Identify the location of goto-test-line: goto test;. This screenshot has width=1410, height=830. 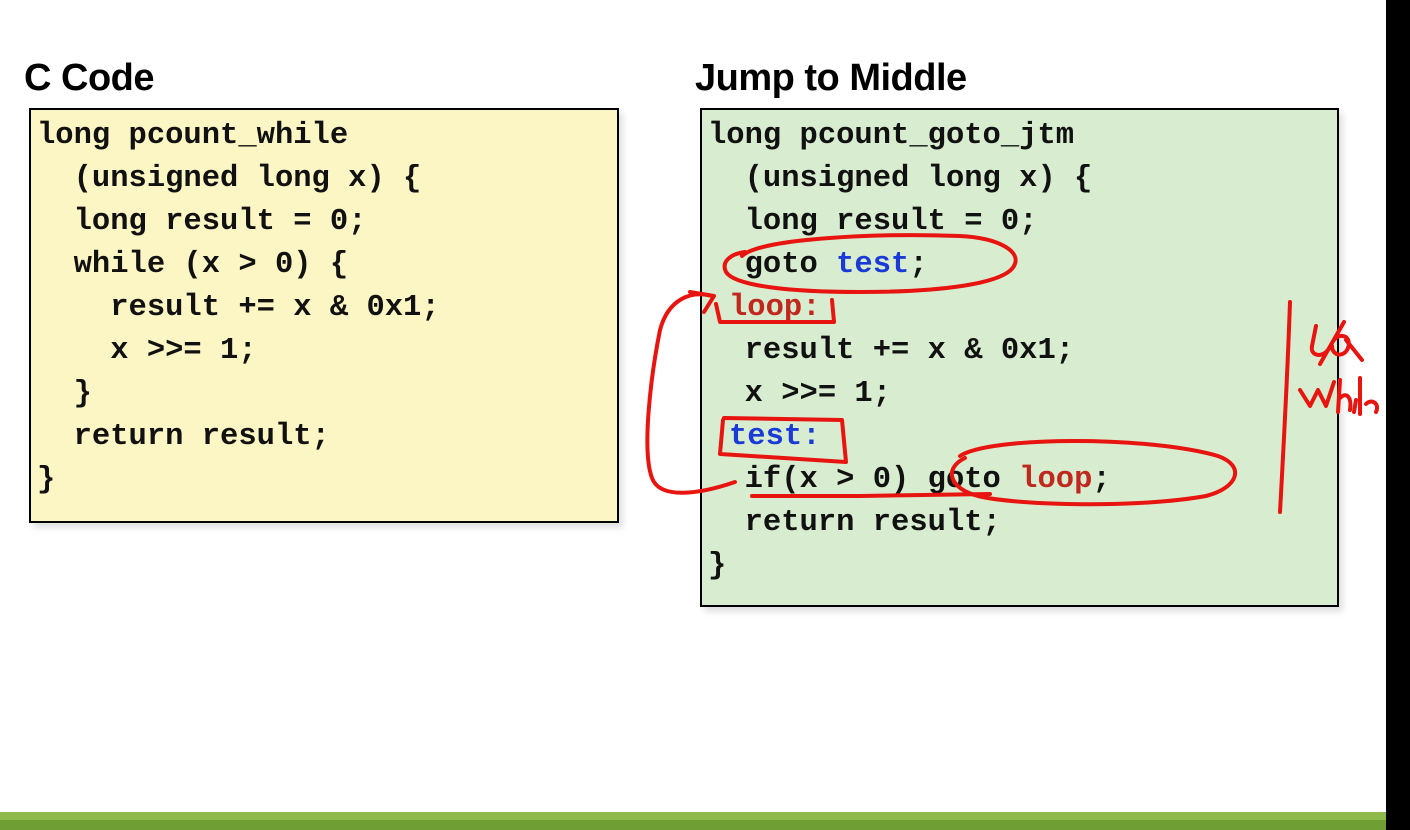
(818, 265).